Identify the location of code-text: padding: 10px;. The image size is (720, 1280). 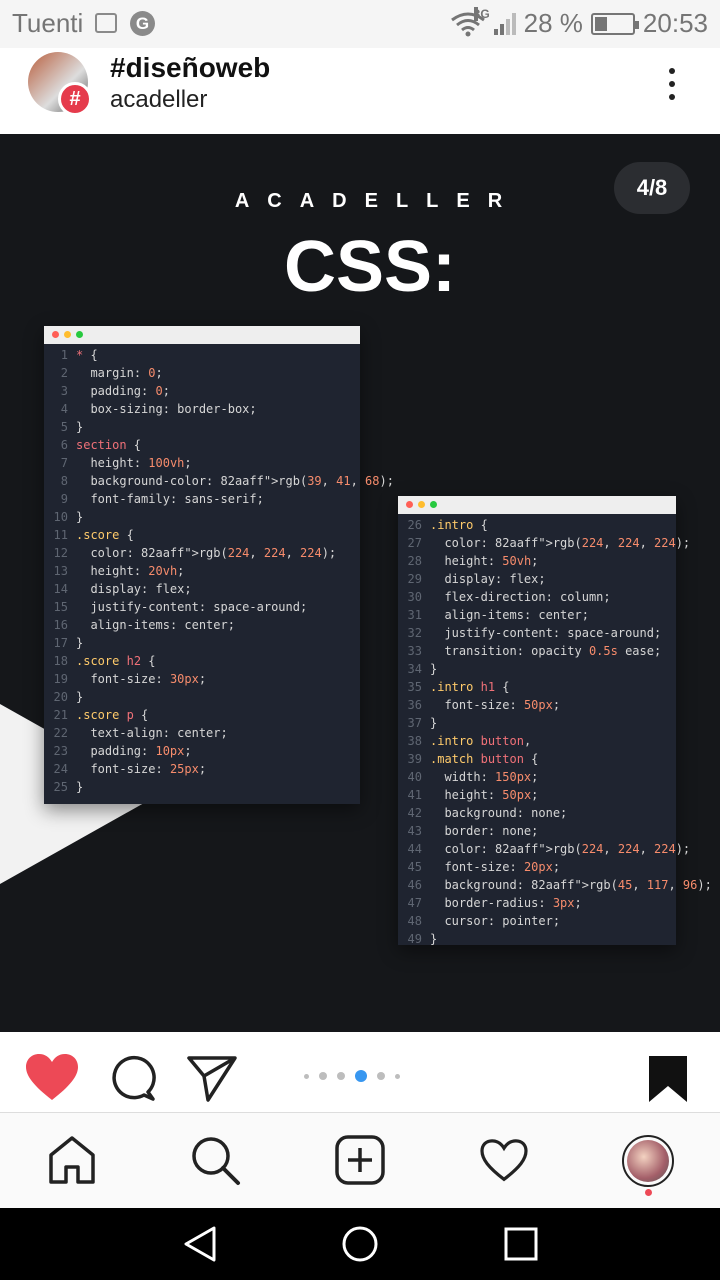
(141, 751).